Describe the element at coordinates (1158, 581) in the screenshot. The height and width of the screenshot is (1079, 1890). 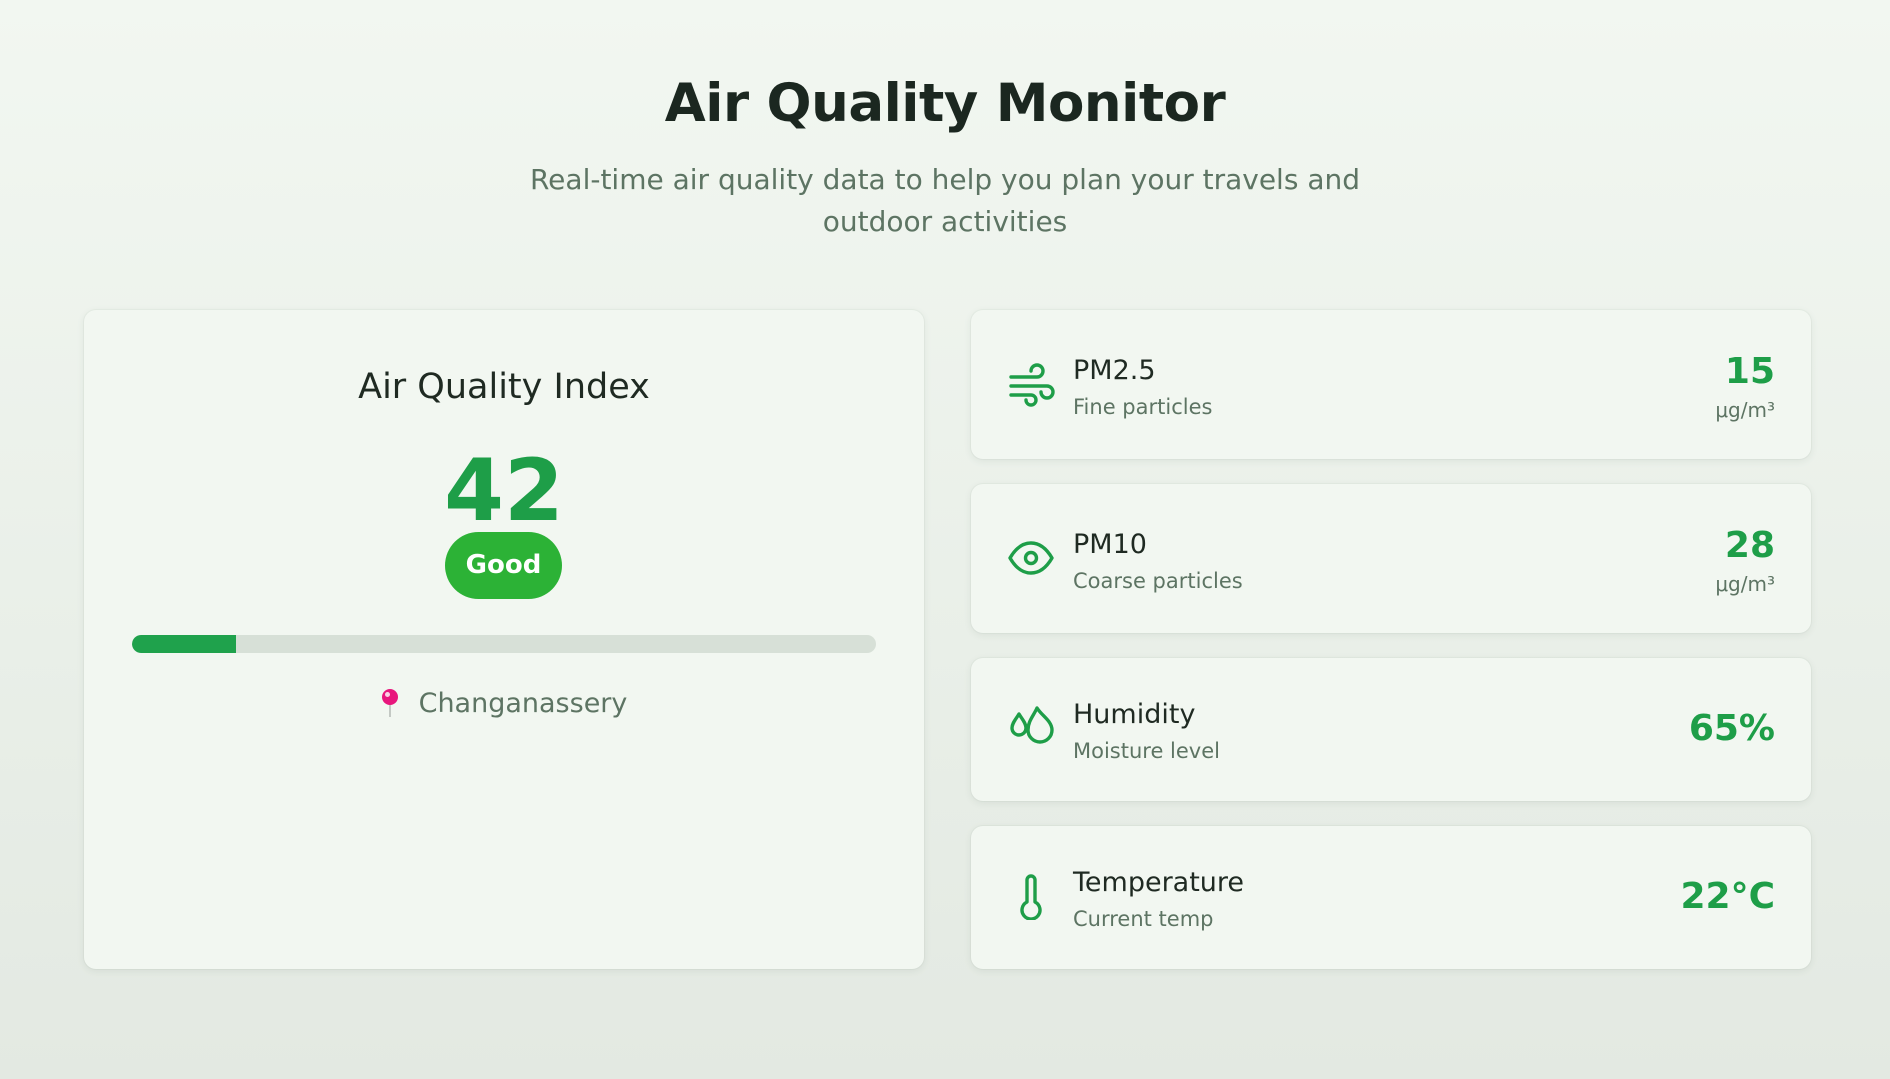
I see `metric-description: Coarse particles` at that location.